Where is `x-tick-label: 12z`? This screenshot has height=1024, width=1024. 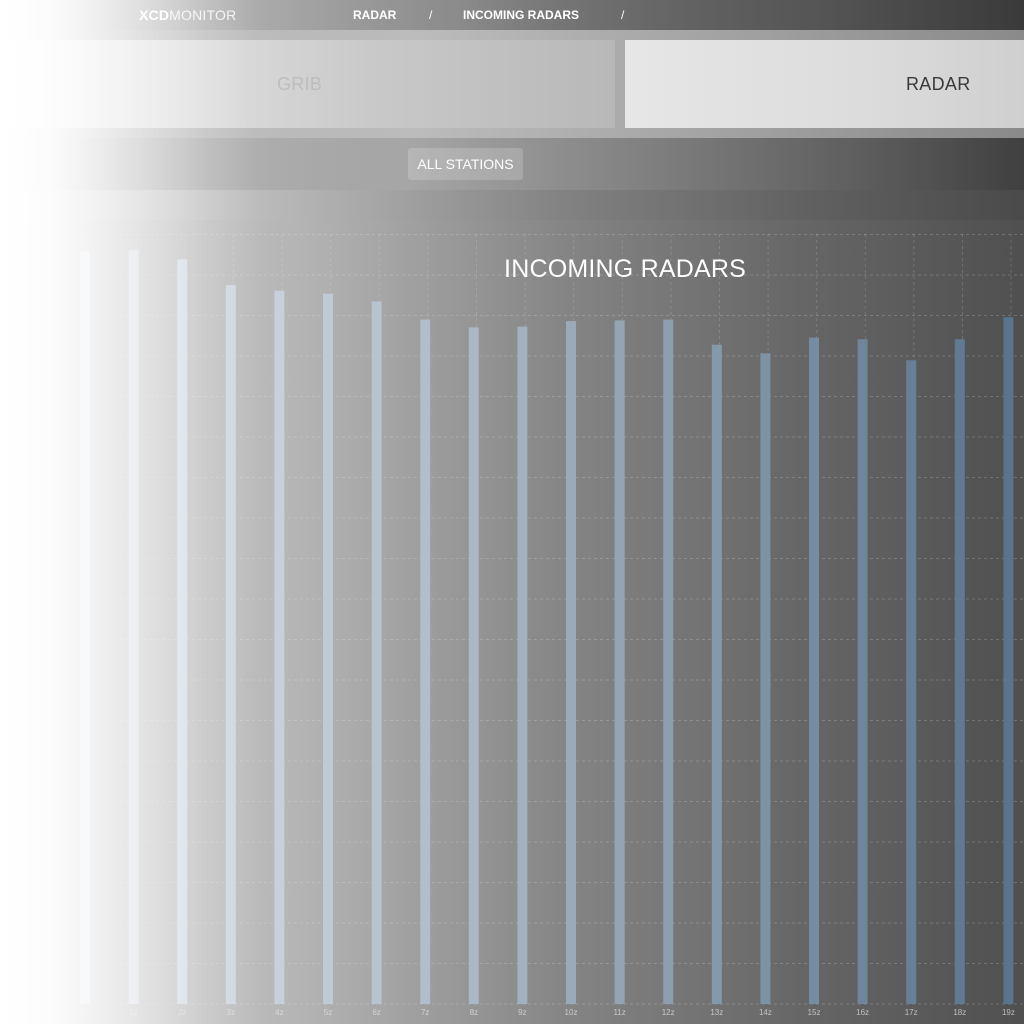
x-tick-label: 12z is located at coordinates (668, 1012).